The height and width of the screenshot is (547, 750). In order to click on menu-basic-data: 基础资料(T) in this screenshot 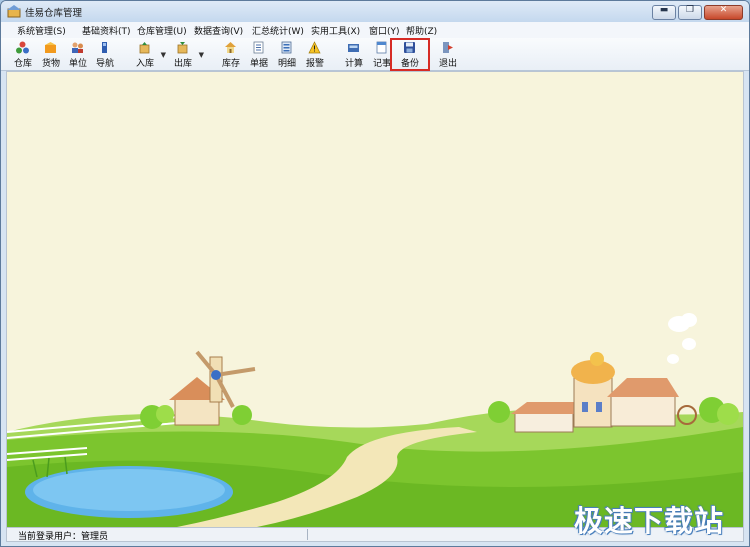, I will do `click(106, 30)`.